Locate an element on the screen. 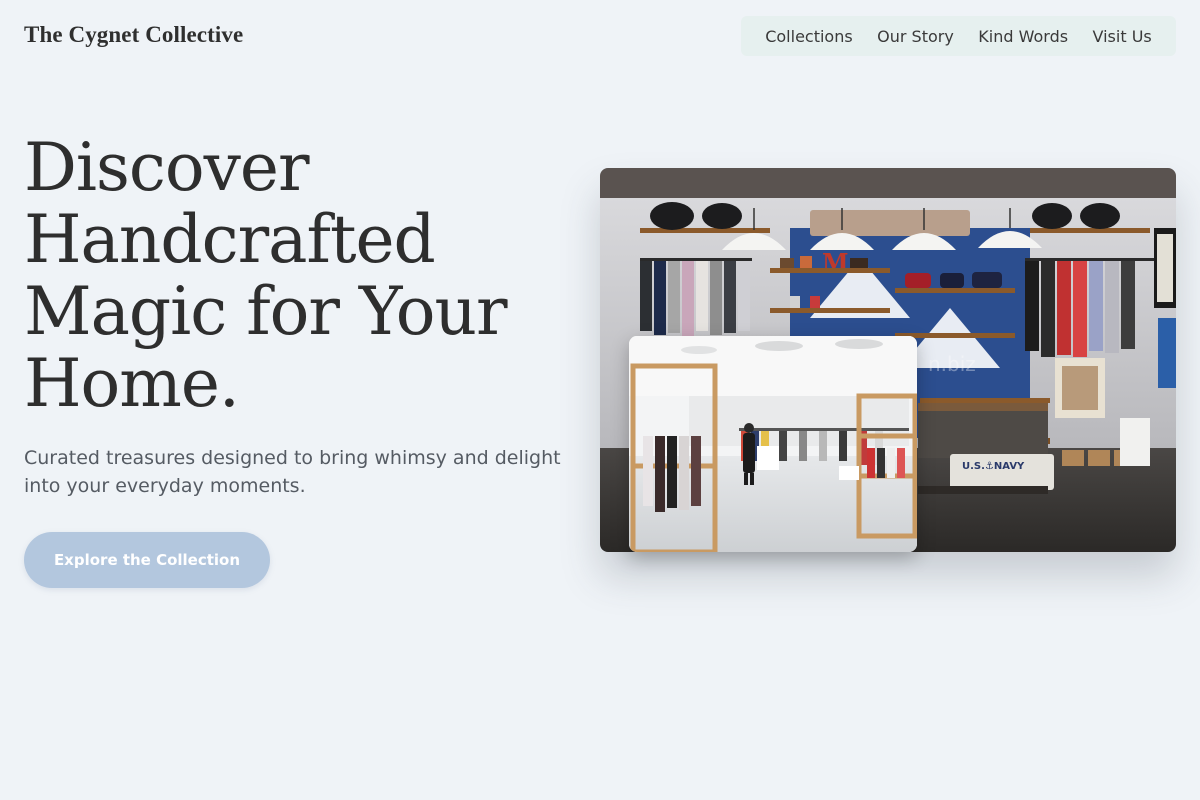 The width and height of the screenshot is (1200, 800). brand-logo: The Cygnet Collective is located at coordinates (133, 35).